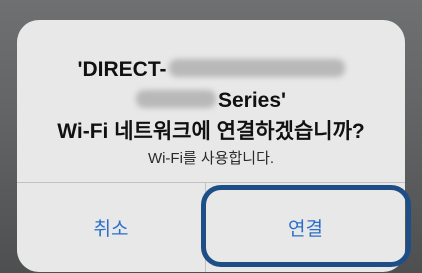  What do you see at coordinates (256, 68) in the screenshot?
I see `redacted-network-id` at bounding box center [256, 68].